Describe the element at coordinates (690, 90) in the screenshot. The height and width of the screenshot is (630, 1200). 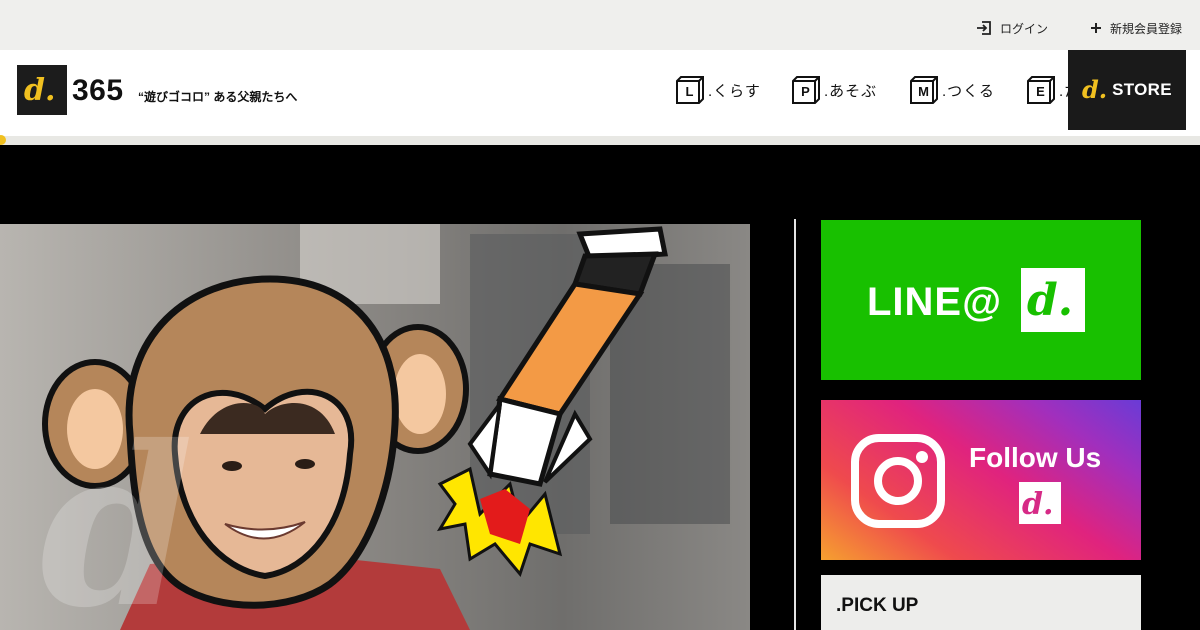
I see `cube-l-icon: L` at that location.